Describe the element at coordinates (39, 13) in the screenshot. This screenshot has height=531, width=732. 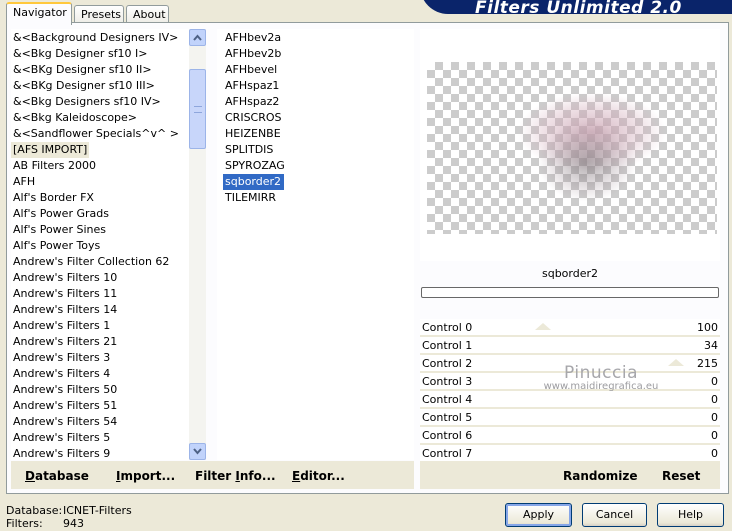
I see `tab-navigator: Navigator` at that location.